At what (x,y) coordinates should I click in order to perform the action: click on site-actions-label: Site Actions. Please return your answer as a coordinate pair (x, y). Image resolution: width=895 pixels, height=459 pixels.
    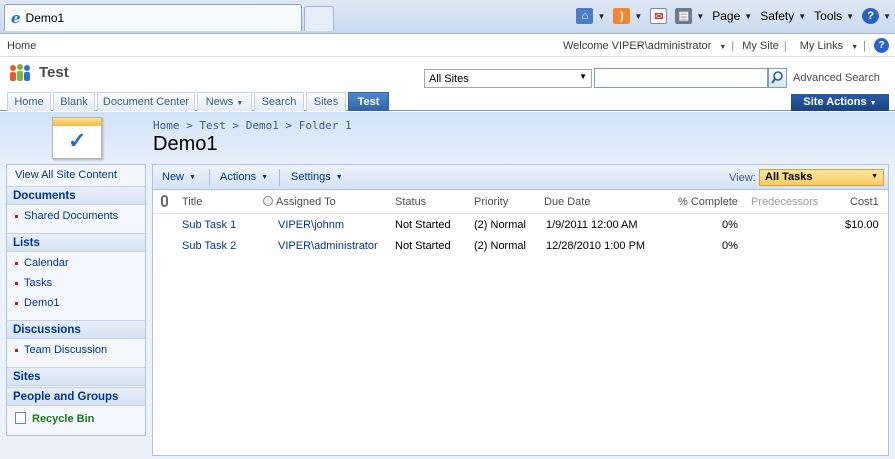
    Looking at the image, I should click on (835, 102).